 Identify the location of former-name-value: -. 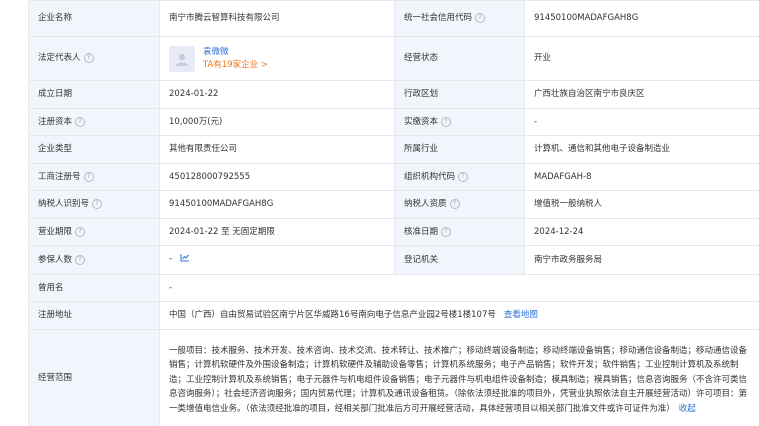
(459, 288).